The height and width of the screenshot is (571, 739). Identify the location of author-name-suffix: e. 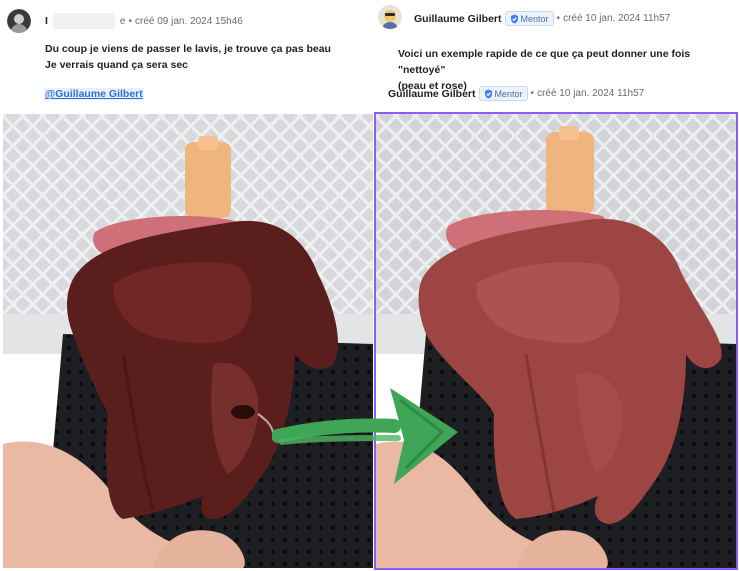
(122, 21).